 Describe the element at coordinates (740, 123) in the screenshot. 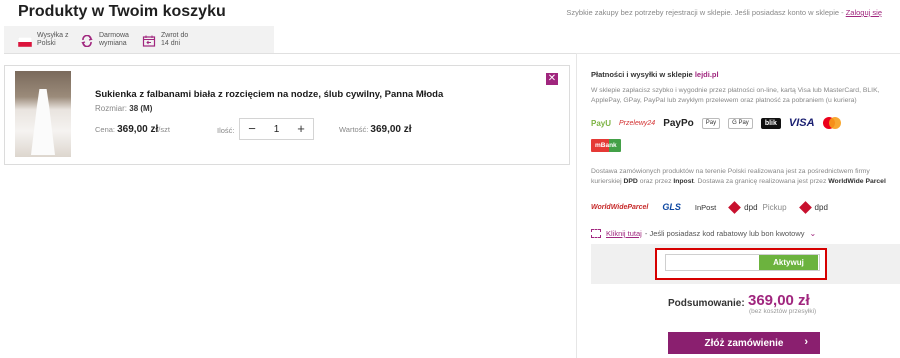

I see `gpay-logo: G Pay` at that location.